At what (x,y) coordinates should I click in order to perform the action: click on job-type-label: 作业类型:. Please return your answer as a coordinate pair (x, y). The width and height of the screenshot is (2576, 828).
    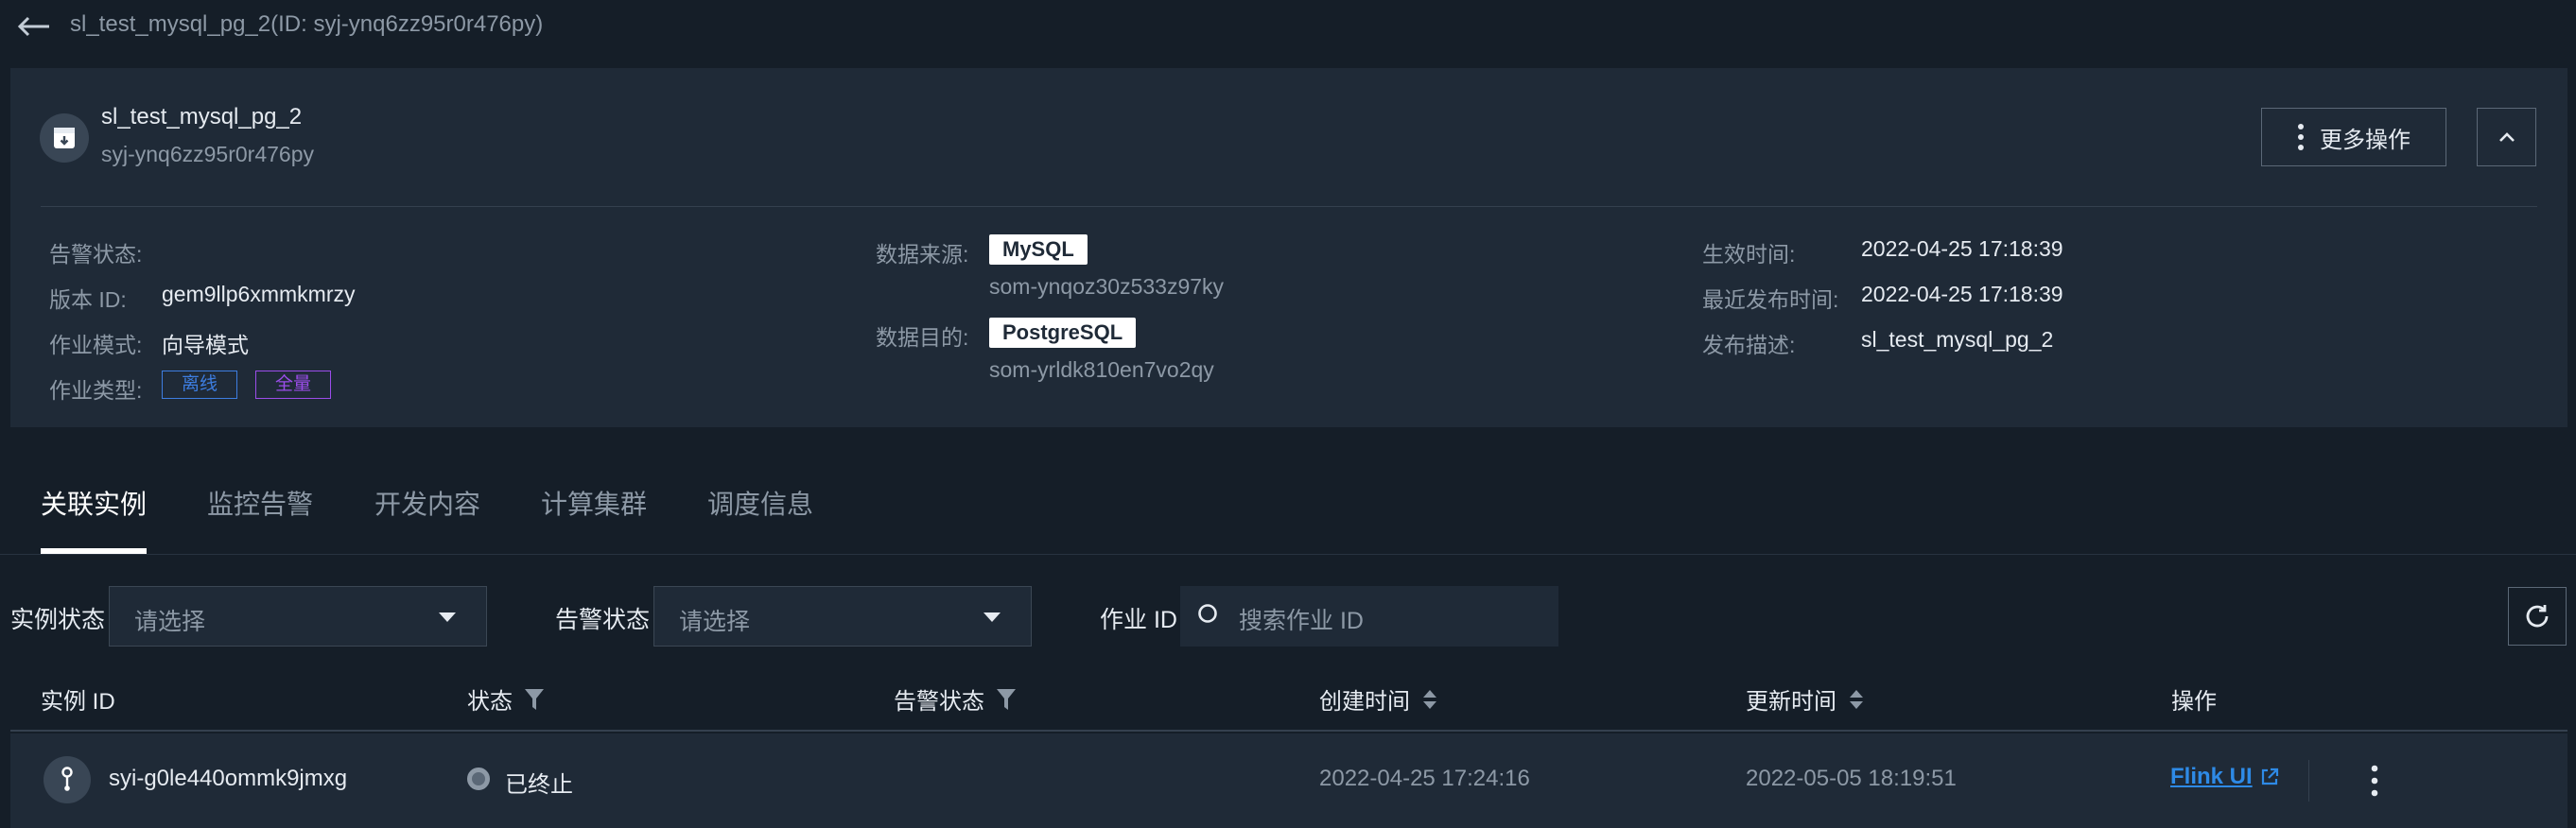
    Looking at the image, I should click on (96, 390).